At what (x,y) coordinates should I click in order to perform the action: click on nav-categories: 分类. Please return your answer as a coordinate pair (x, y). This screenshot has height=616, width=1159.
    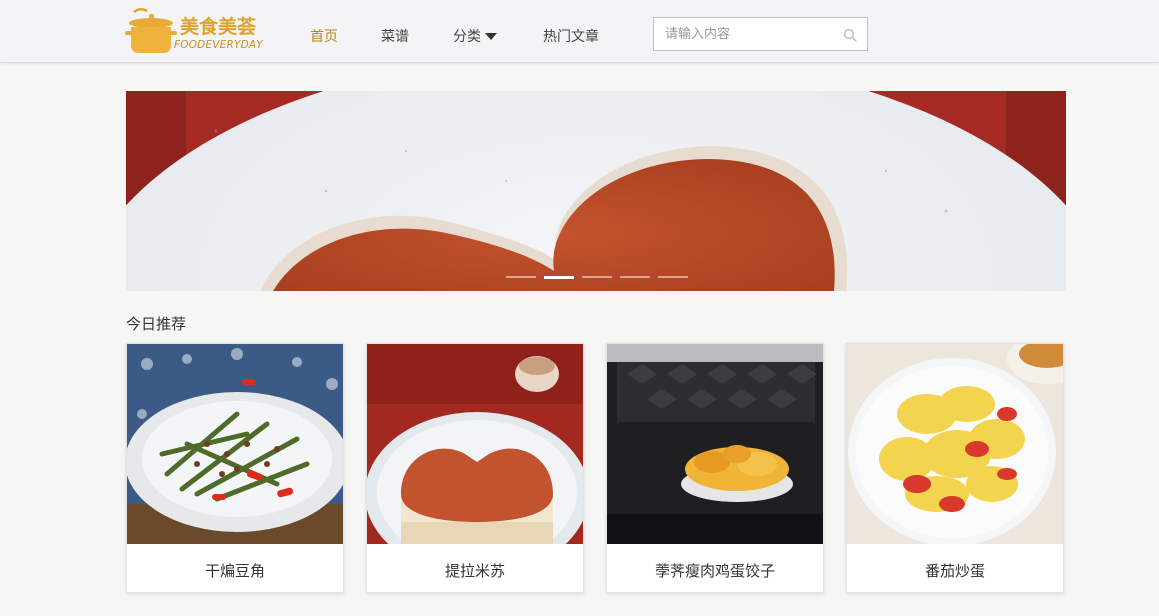
    Looking at the image, I should click on (475, 31).